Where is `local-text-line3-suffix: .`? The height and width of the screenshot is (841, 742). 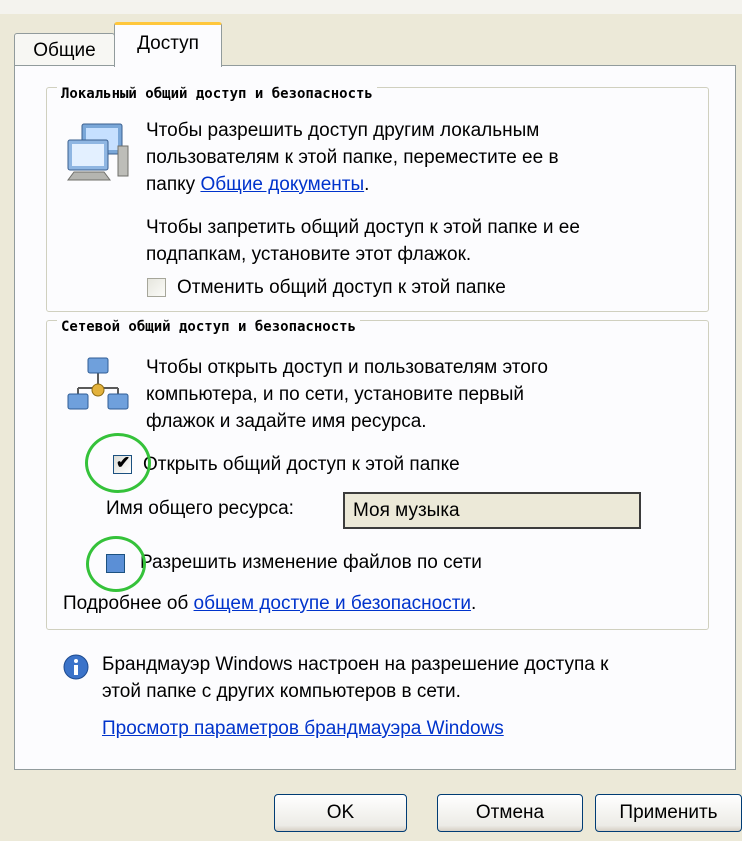 local-text-line3-suffix: . is located at coordinates (367, 184).